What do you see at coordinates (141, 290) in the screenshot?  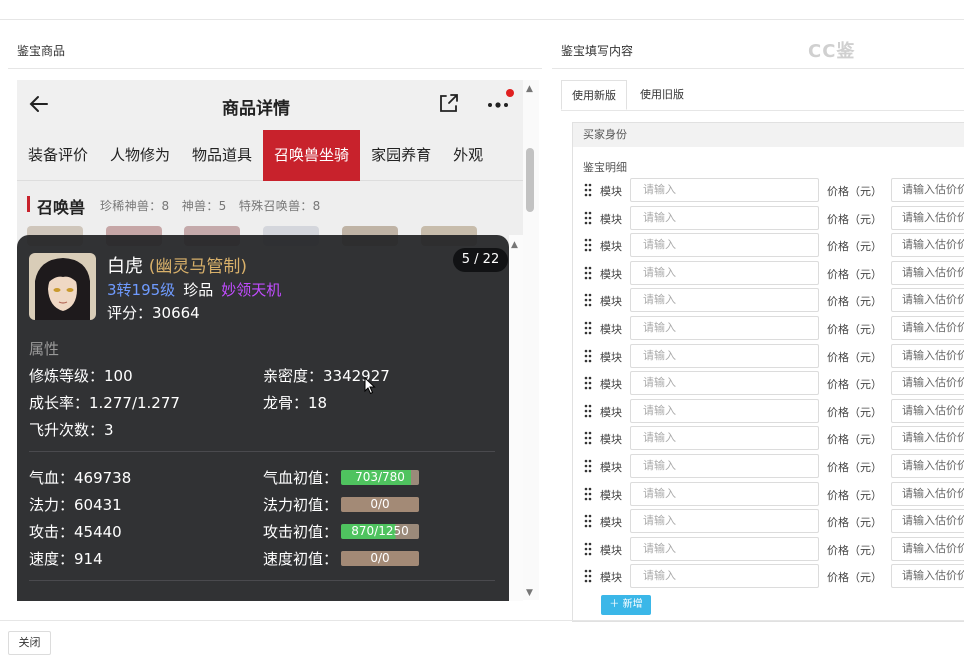 I see `pet-level: 3转195级` at bounding box center [141, 290].